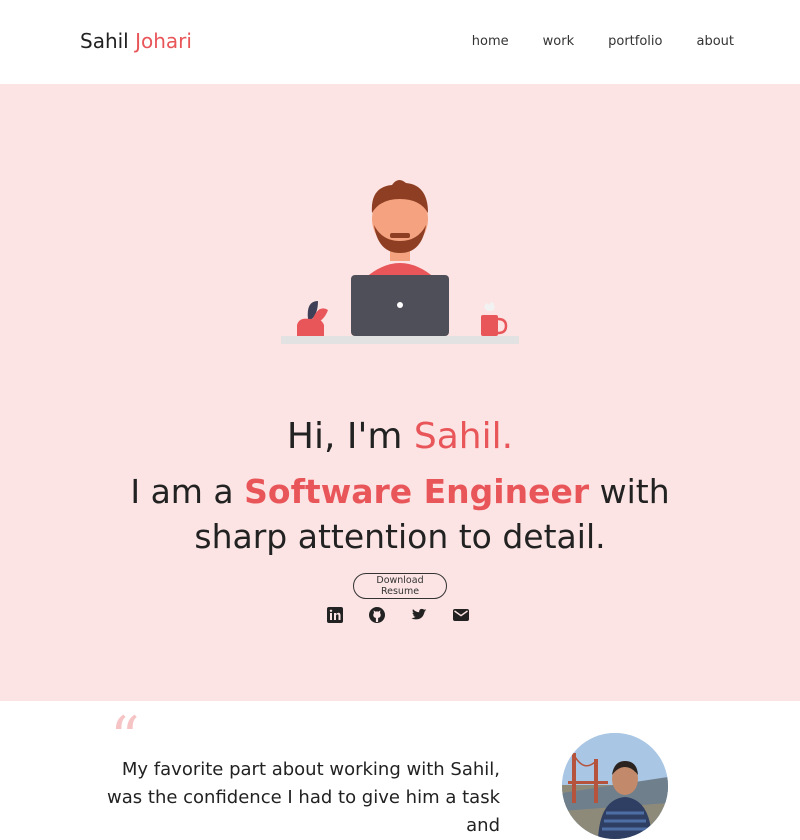  What do you see at coordinates (163, 41) in the screenshot?
I see `brand-last-name: Johari` at bounding box center [163, 41].